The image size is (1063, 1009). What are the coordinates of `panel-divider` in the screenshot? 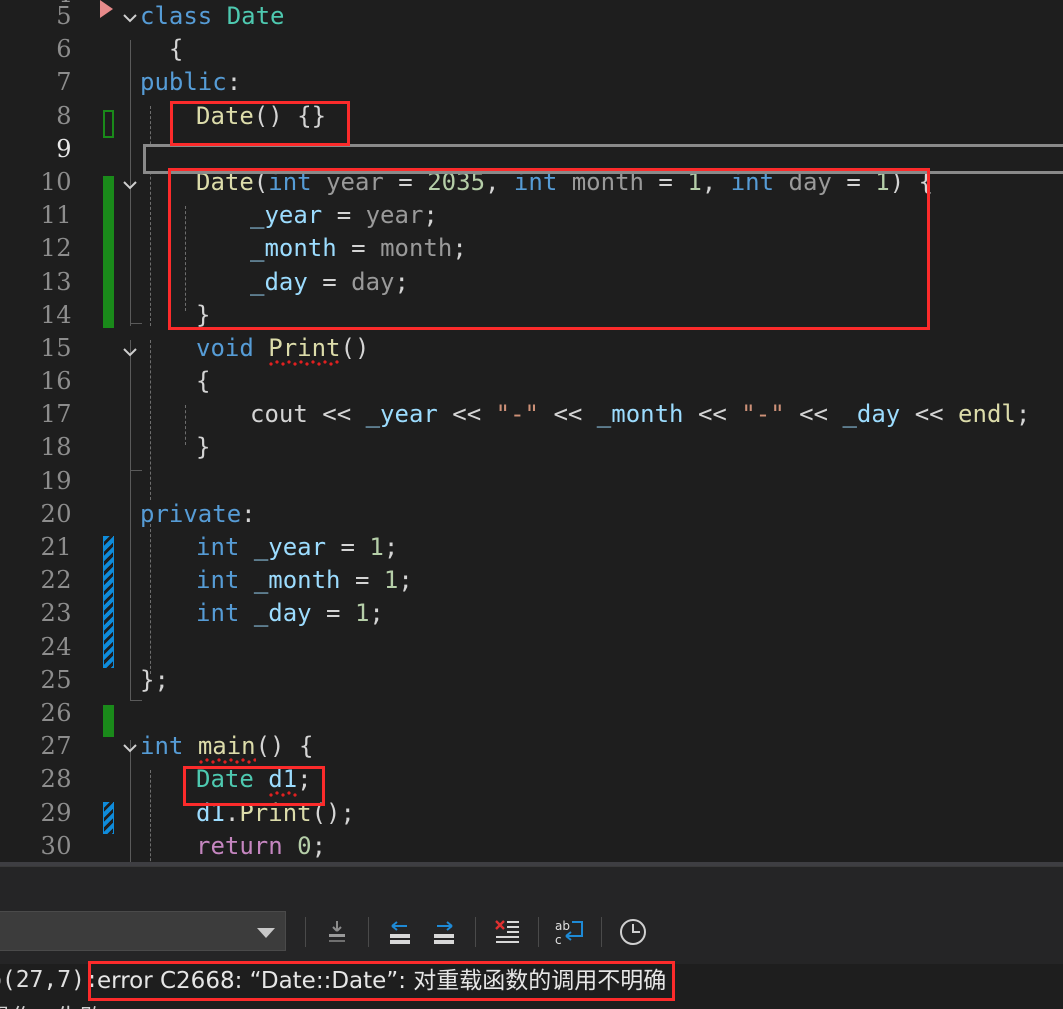 It's located at (531, 866).